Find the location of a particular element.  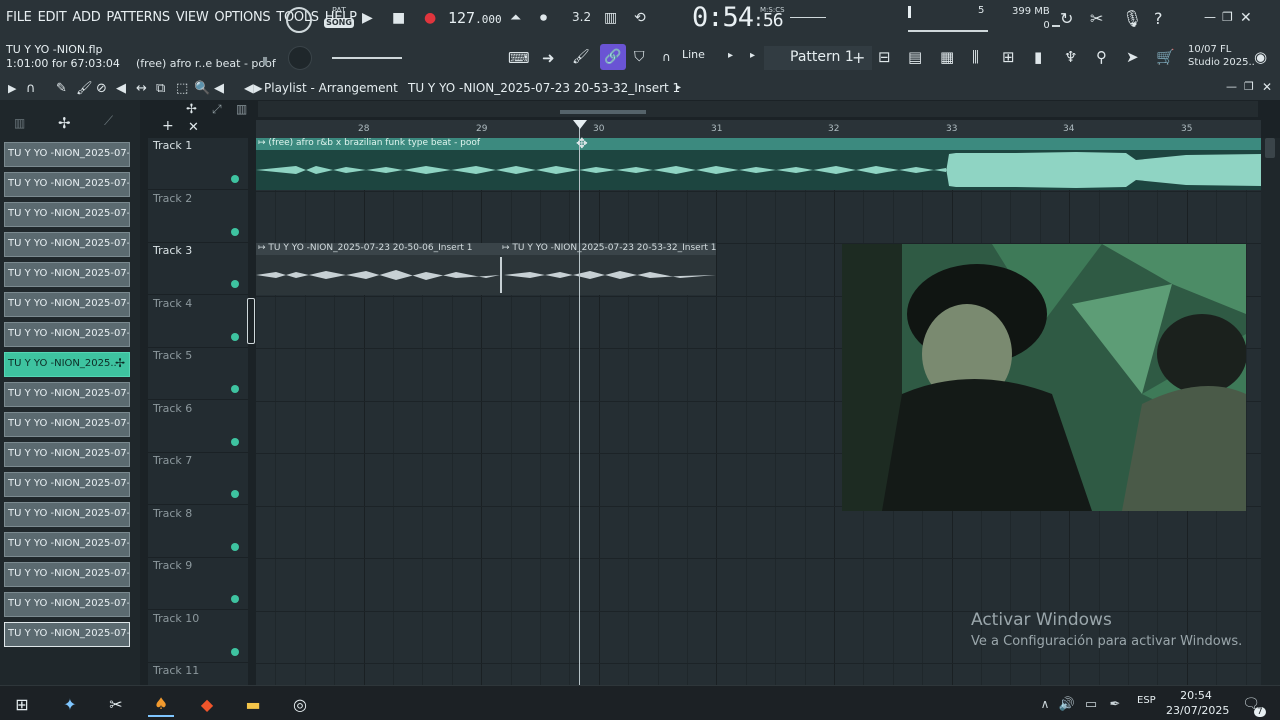

plugin-icon: ♆ is located at coordinates (1070, 57).